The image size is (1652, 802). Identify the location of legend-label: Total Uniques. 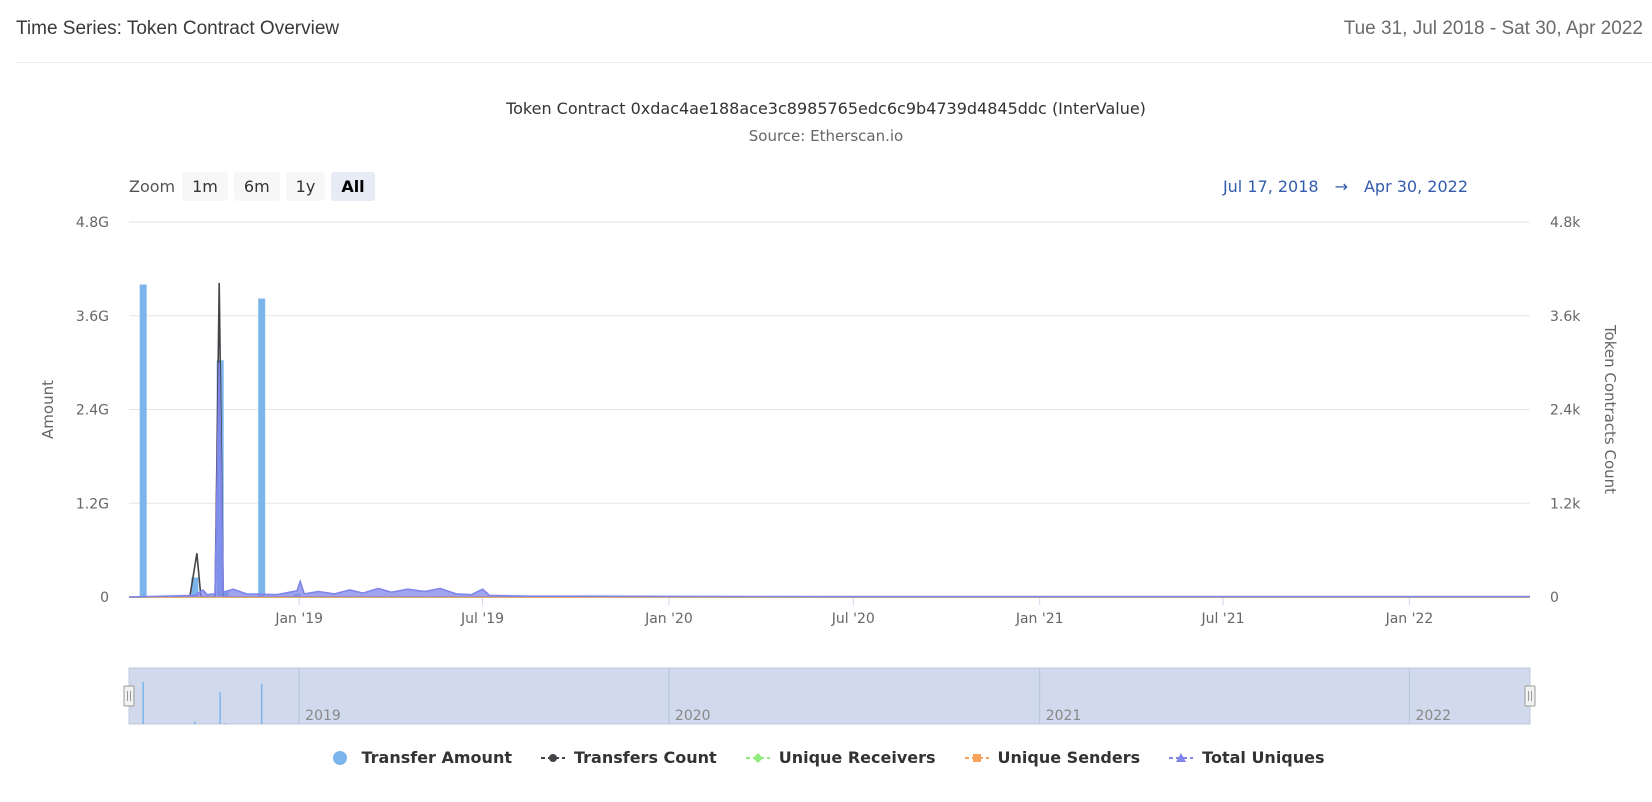
(1263, 757).